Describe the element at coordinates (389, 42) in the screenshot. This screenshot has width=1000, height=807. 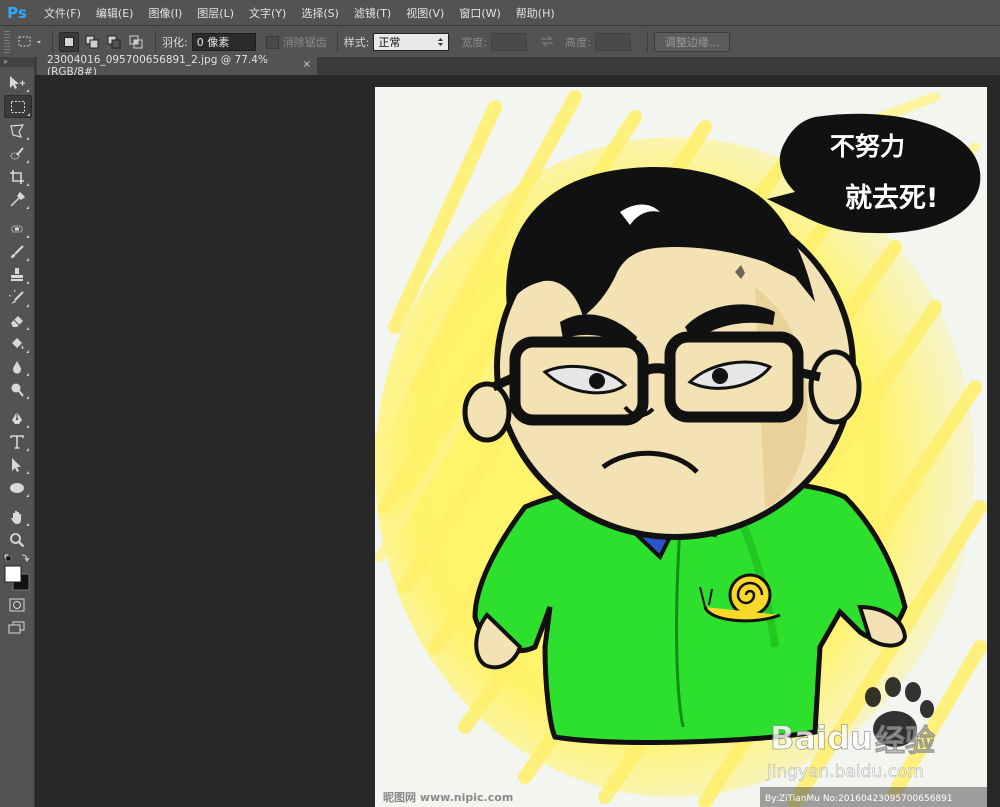
I see `style-select-value: 正常` at that location.